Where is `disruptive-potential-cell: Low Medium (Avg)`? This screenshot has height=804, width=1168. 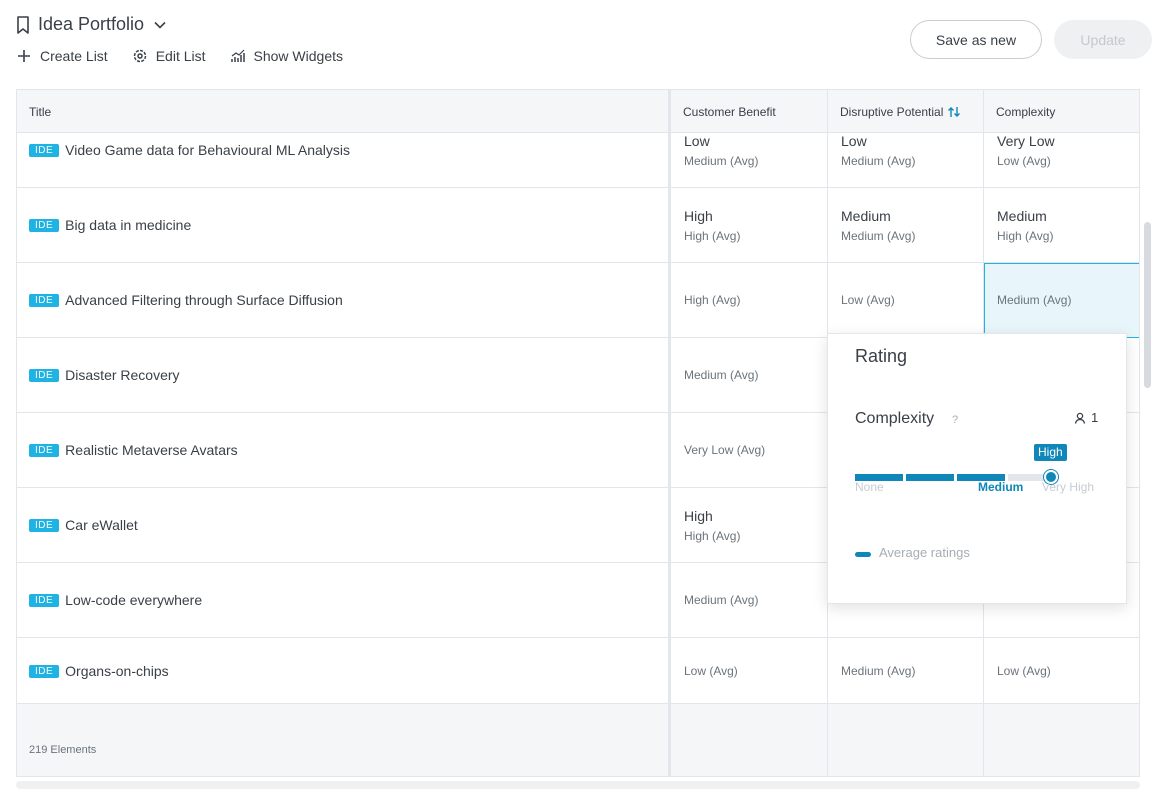 disruptive-potential-cell: Low Medium (Avg) is located at coordinates (906, 150).